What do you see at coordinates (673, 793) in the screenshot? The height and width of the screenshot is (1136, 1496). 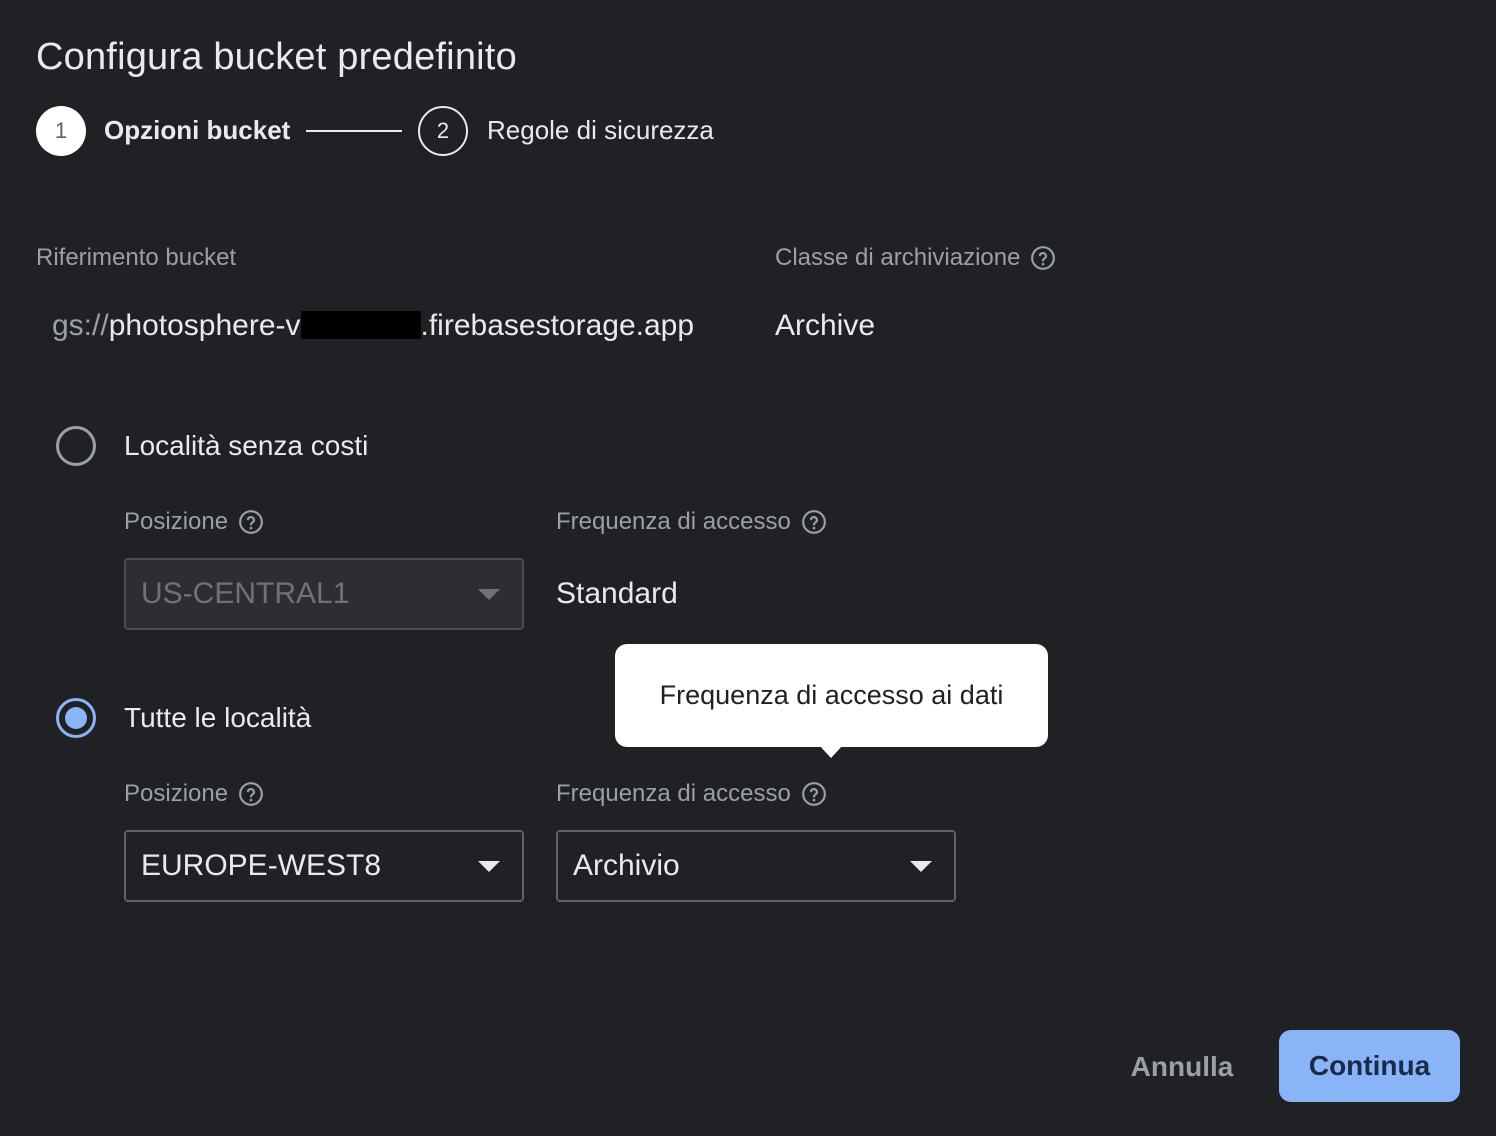 I see `all-frequency-label-text: Frequenza di accesso` at bounding box center [673, 793].